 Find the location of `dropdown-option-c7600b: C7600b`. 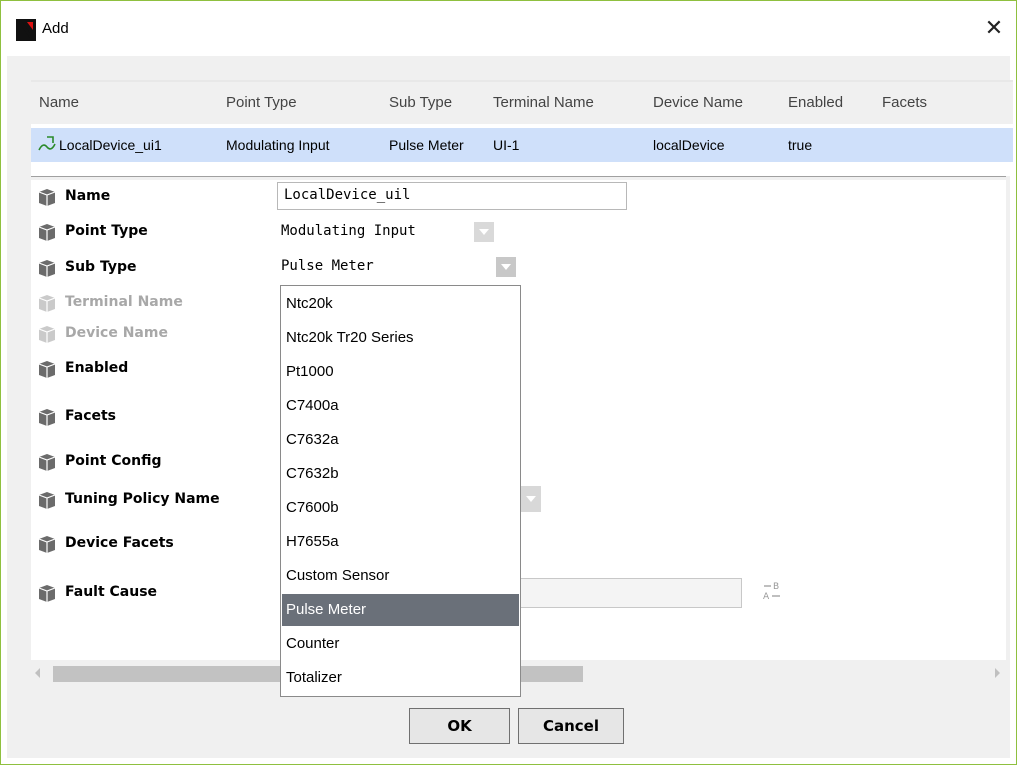

dropdown-option-c7600b: C7600b is located at coordinates (400, 508).